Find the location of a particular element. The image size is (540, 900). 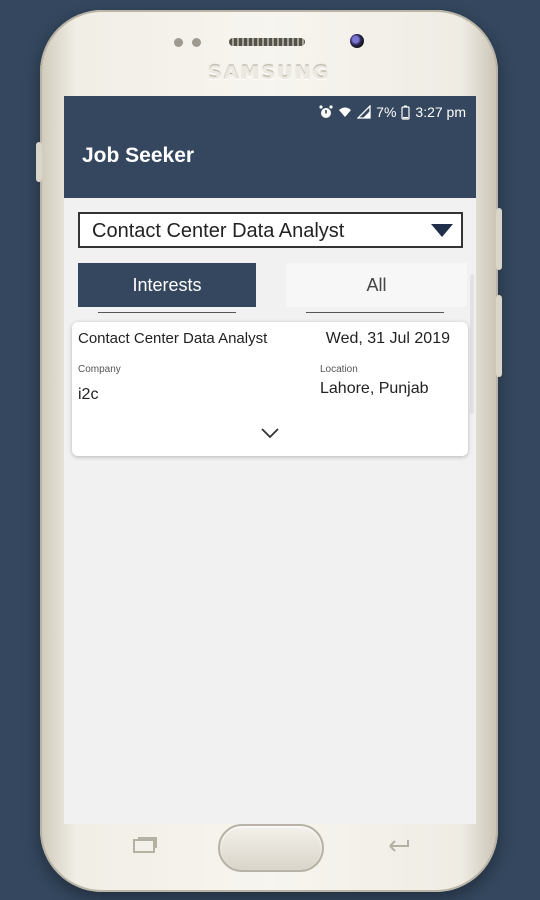

home-button is located at coordinates (271, 848).